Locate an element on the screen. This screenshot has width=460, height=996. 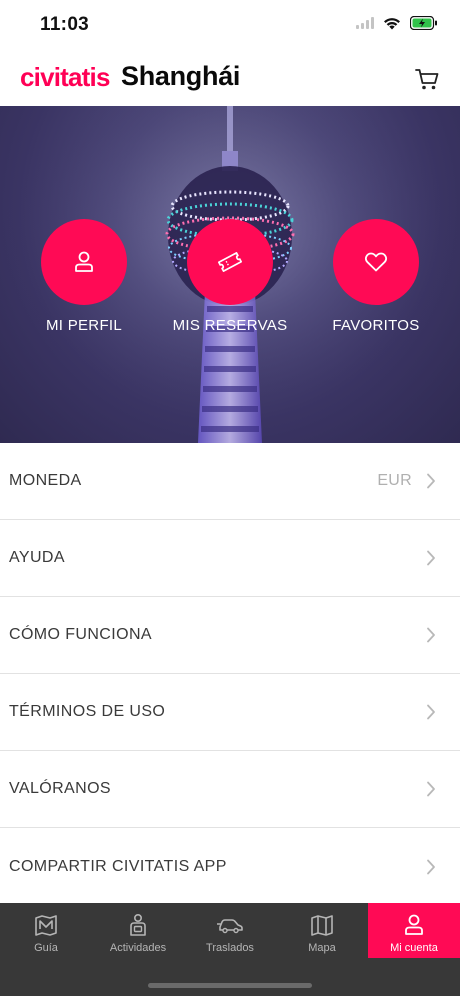
tab-label: Mi cuenta is located at coordinates (414, 948).